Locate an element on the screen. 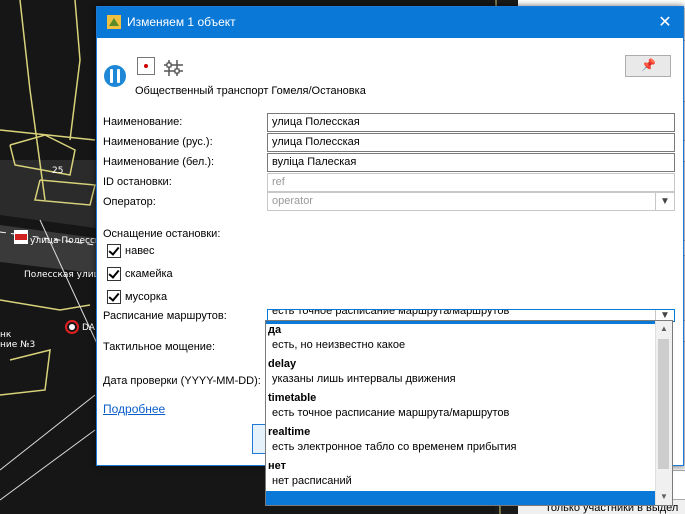 The width and height of the screenshot is (685, 514). name-field: улица Полесская is located at coordinates (471, 122).